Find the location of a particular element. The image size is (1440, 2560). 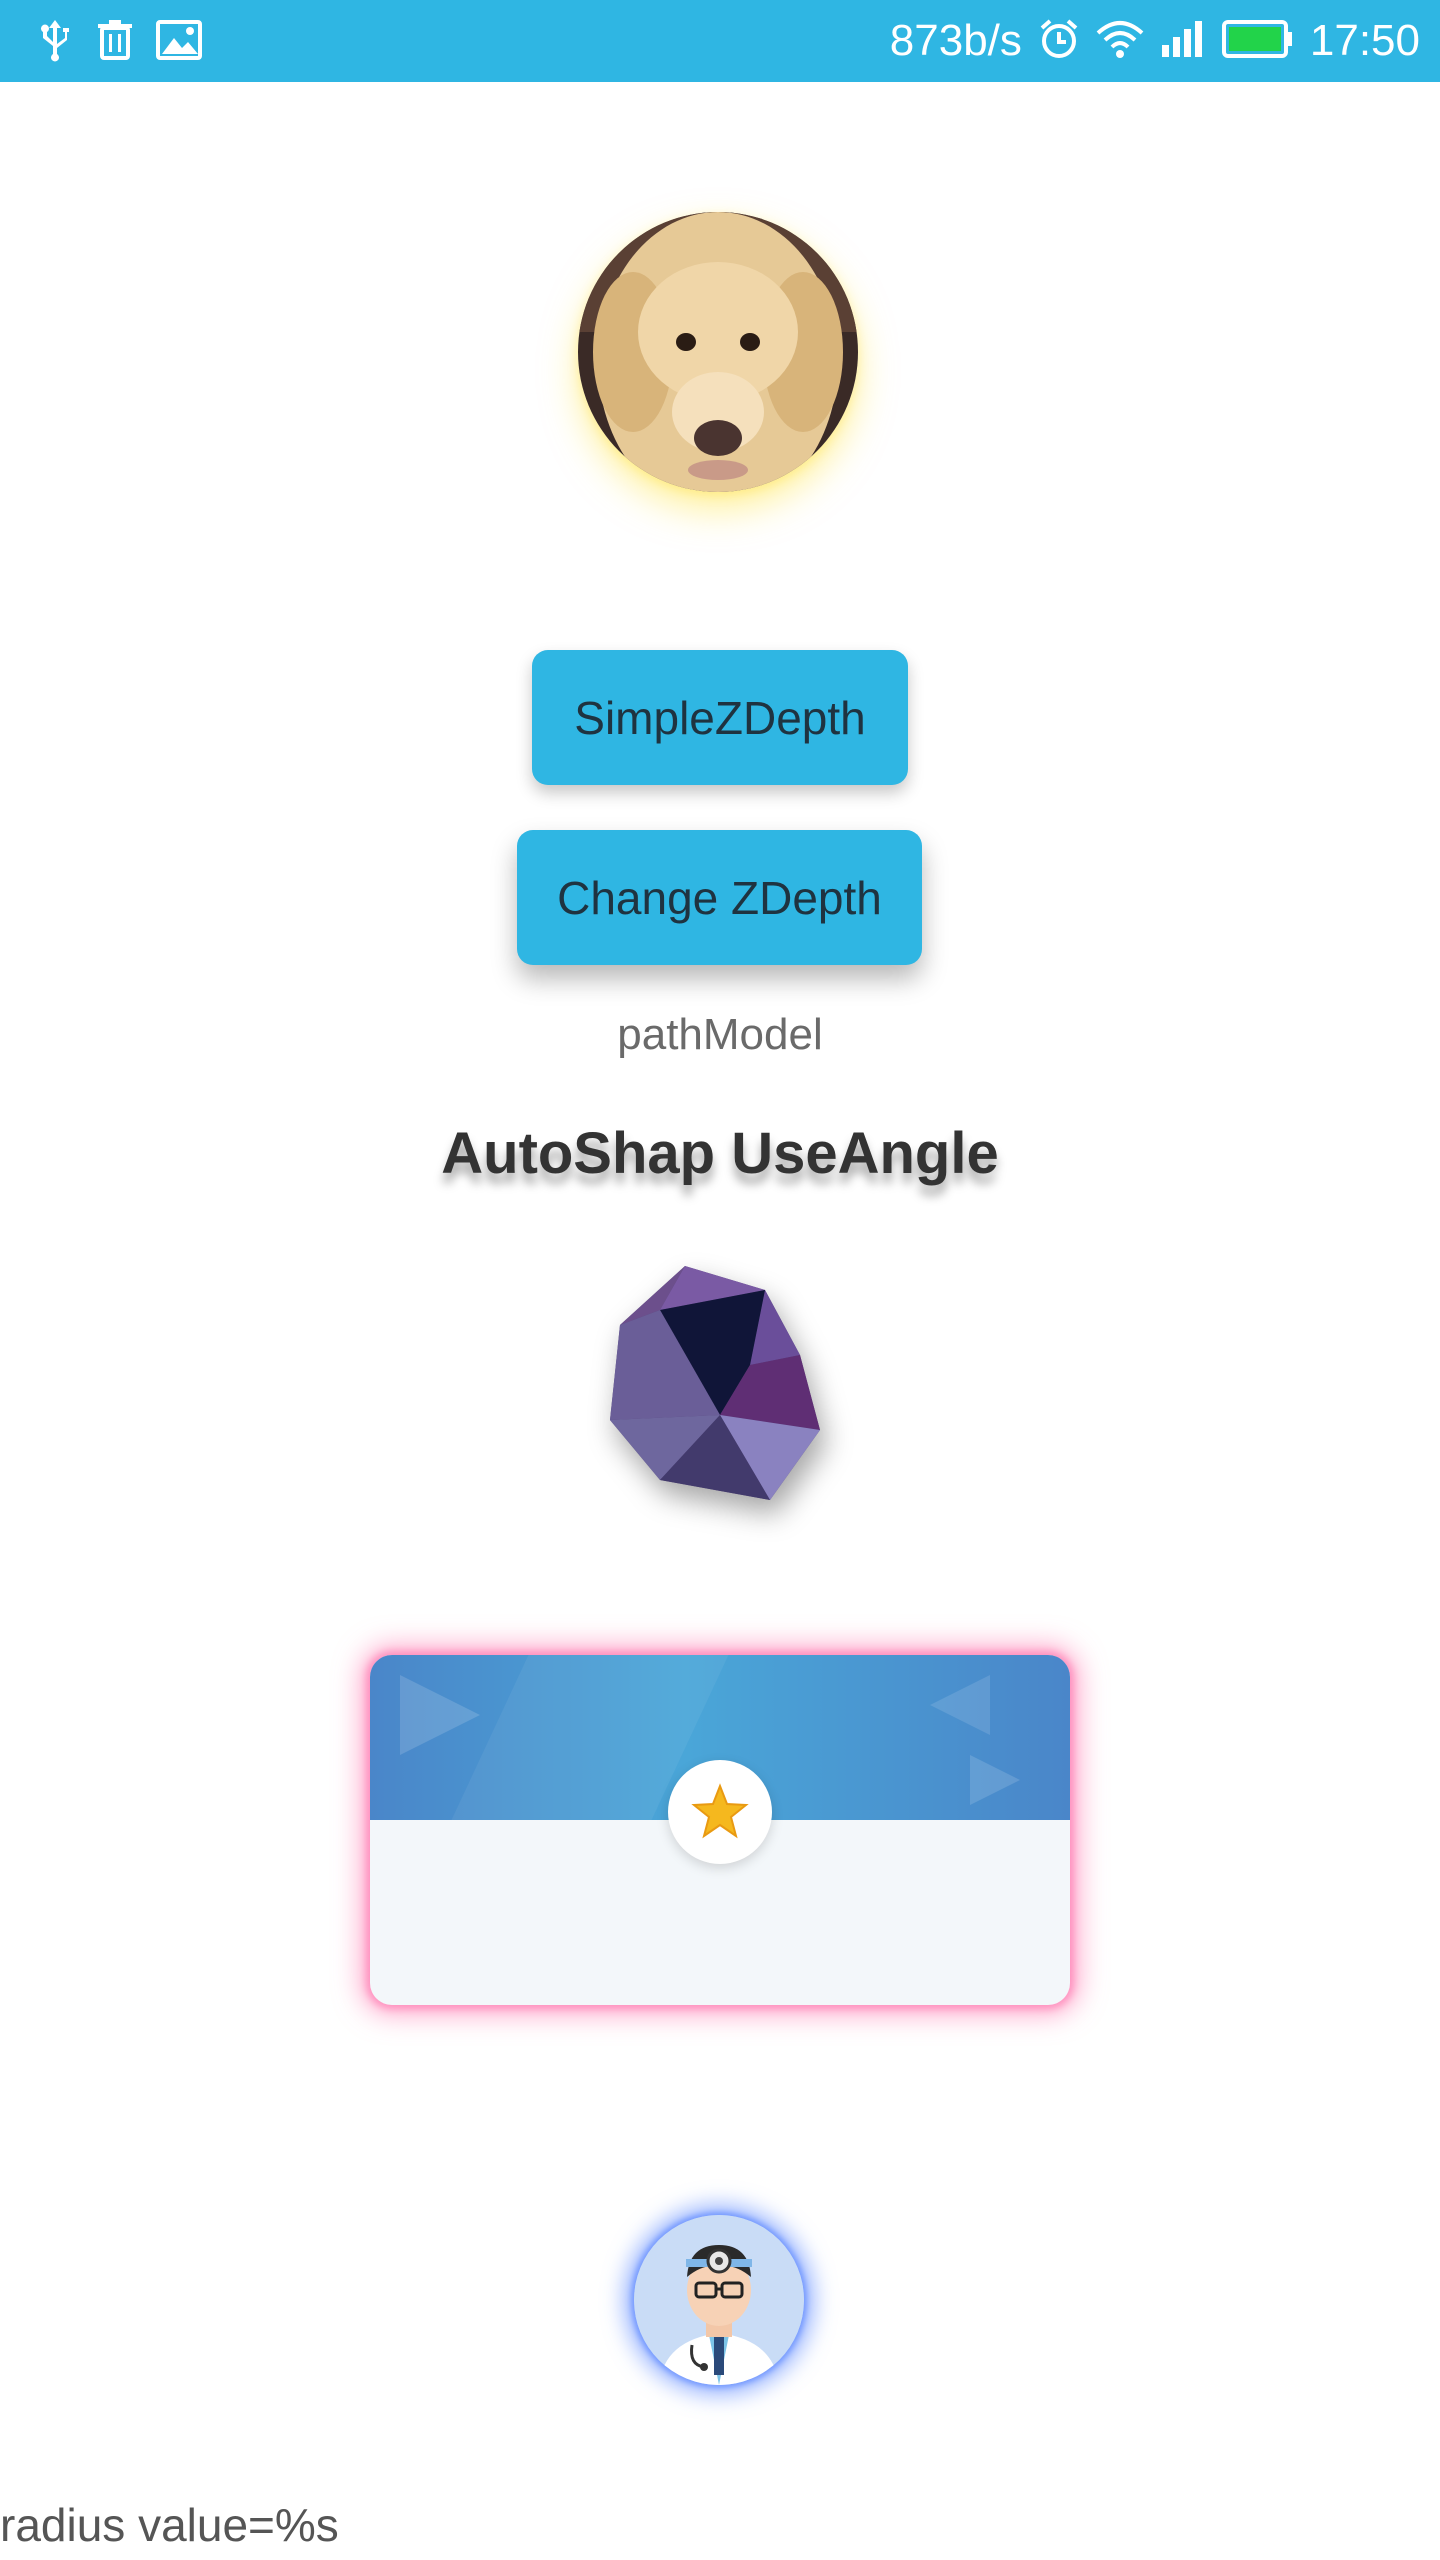

usb-icon is located at coordinates (55, 42).